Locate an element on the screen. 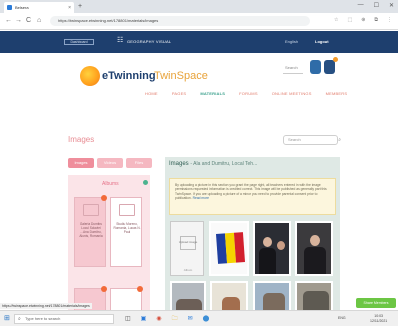 The image size is (398, 326). menu-online-meetings: ONLINE MEETINGS is located at coordinates (292, 93).